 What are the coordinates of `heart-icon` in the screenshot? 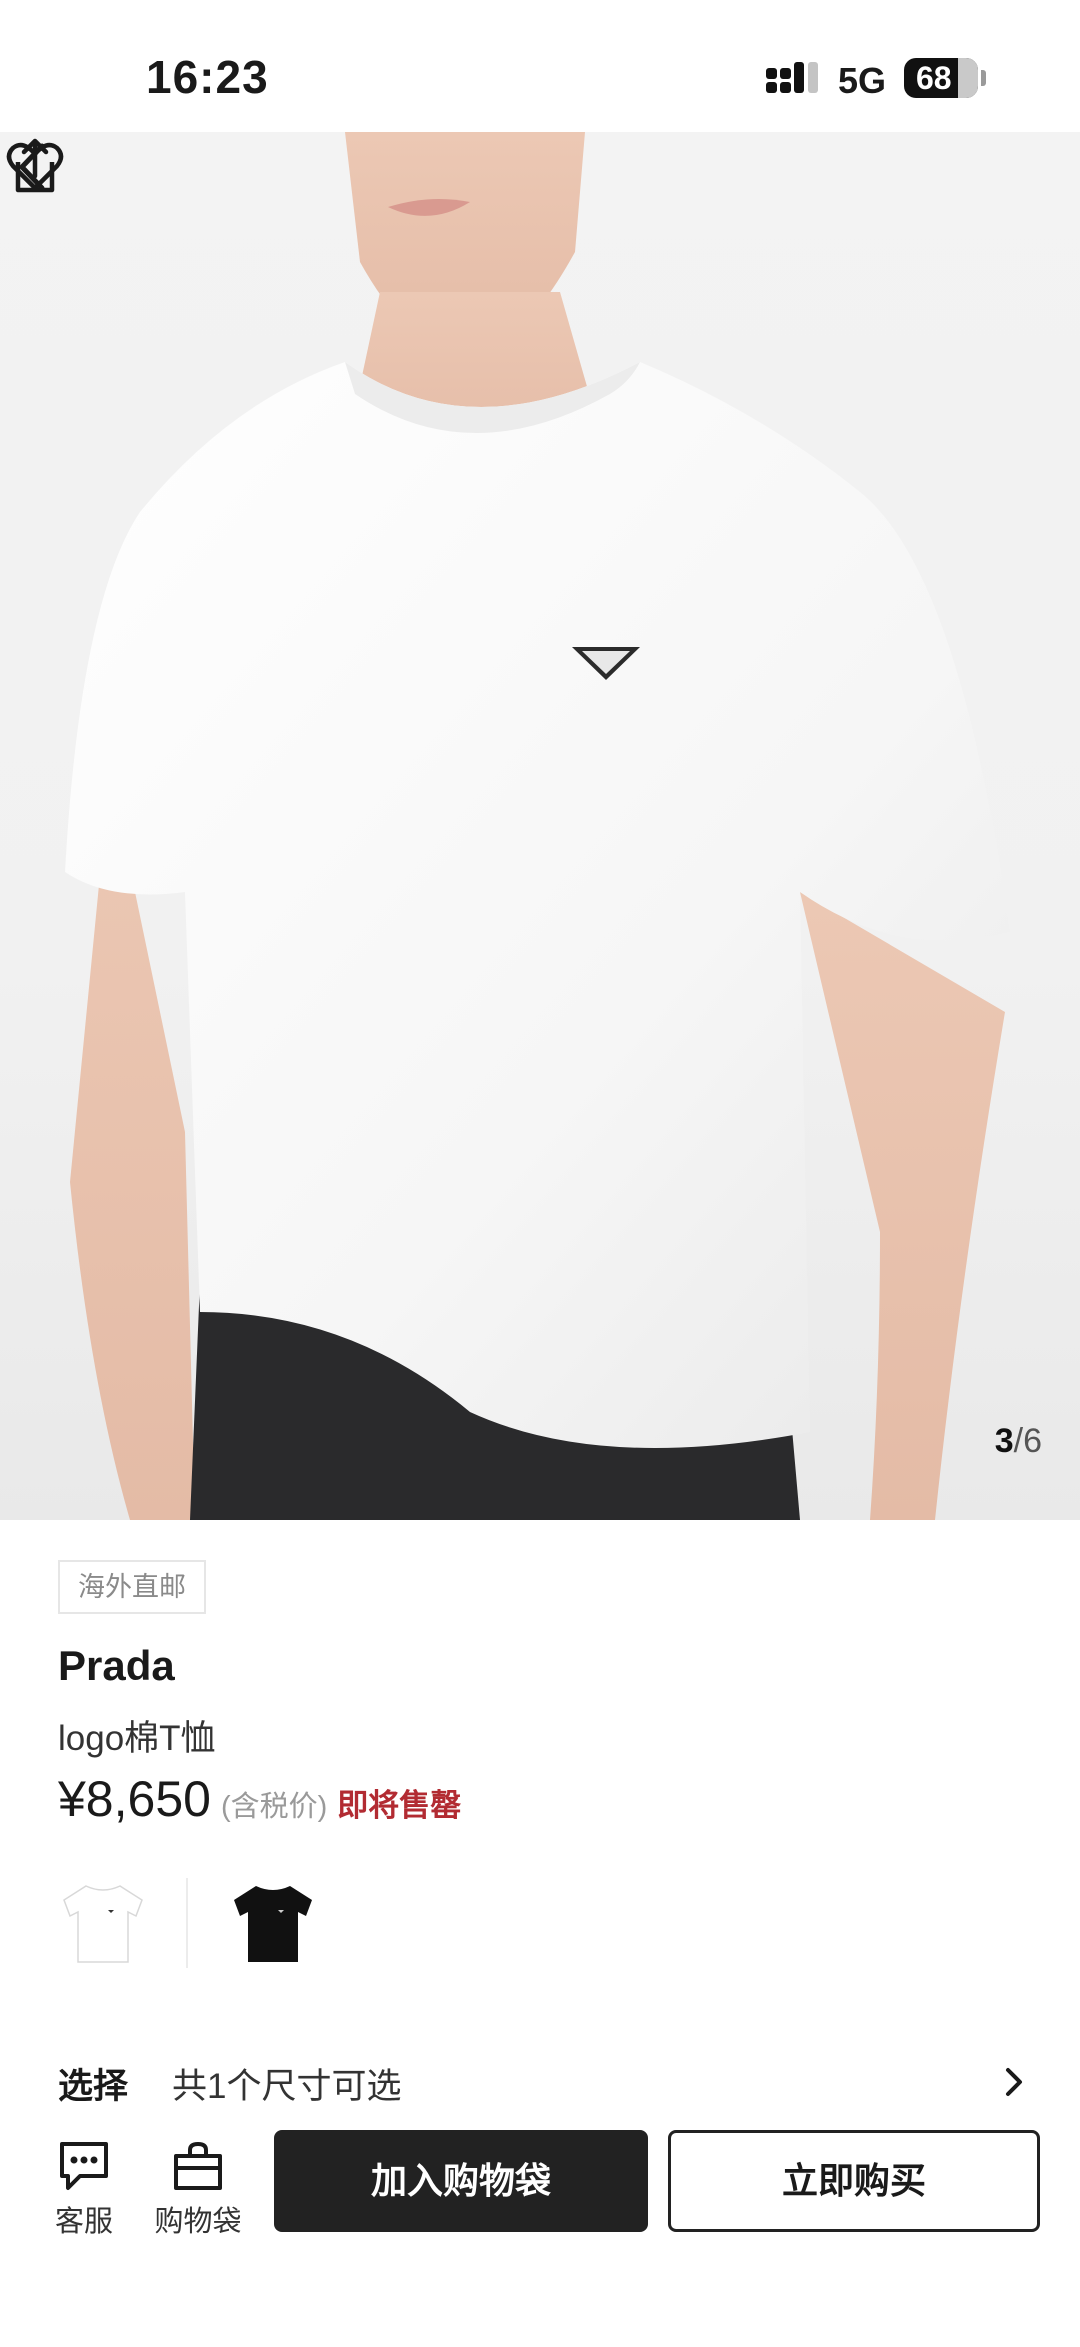 It's located at (35, 167).